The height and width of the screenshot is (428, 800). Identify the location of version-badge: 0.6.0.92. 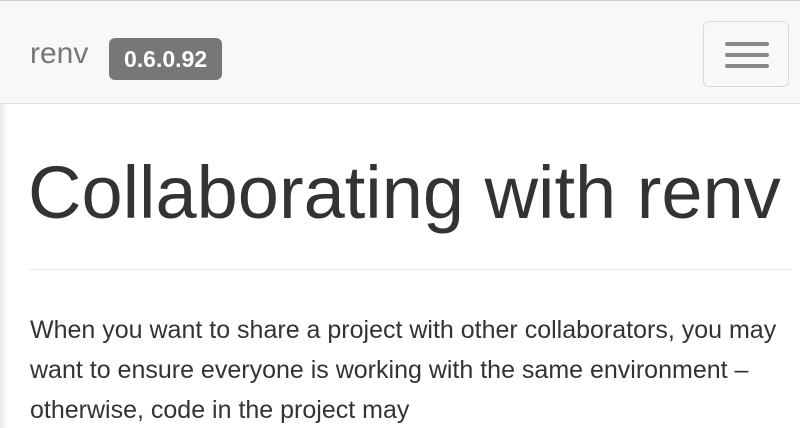
(166, 59).